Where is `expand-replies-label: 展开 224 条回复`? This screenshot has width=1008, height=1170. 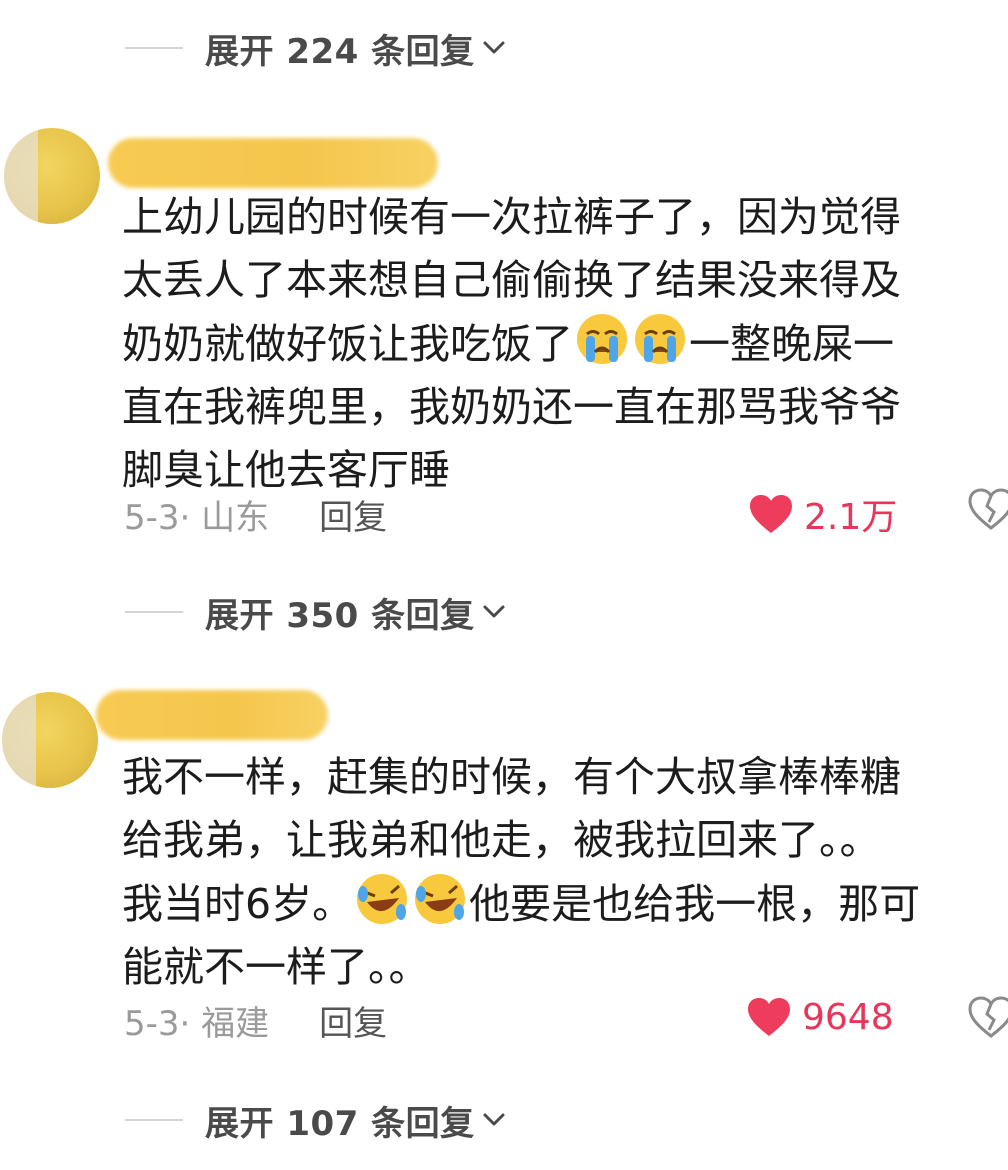
expand-replies-label: 展开 224 条回复 is located at coordinates (340, 51).